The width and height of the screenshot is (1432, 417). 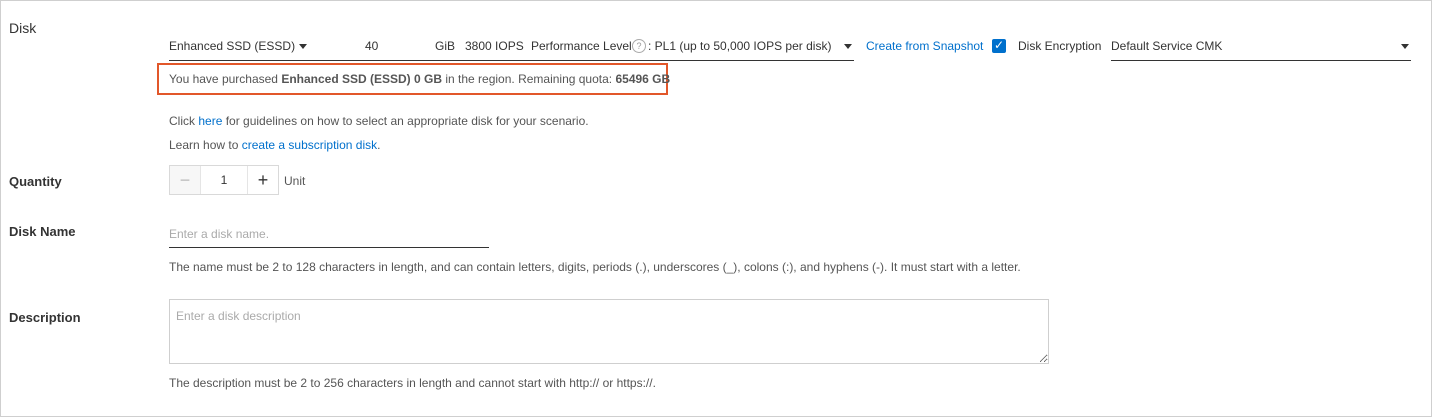 I want to click on guide-here-link: here, so click(x=210, y=121).